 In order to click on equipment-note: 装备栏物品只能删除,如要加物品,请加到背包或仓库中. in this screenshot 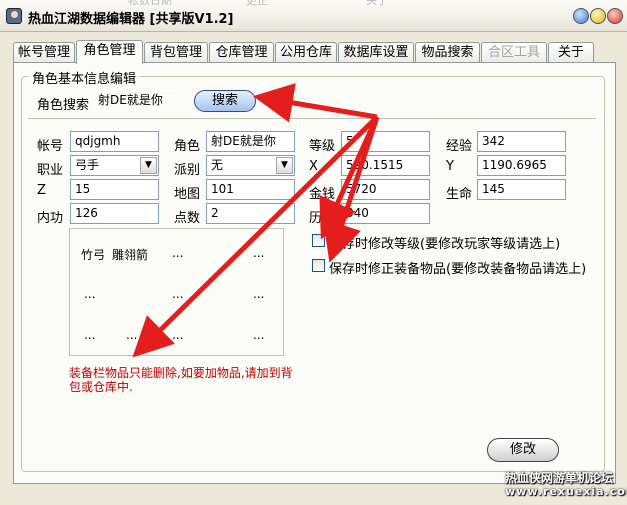, I will do `click(181, 380)`.